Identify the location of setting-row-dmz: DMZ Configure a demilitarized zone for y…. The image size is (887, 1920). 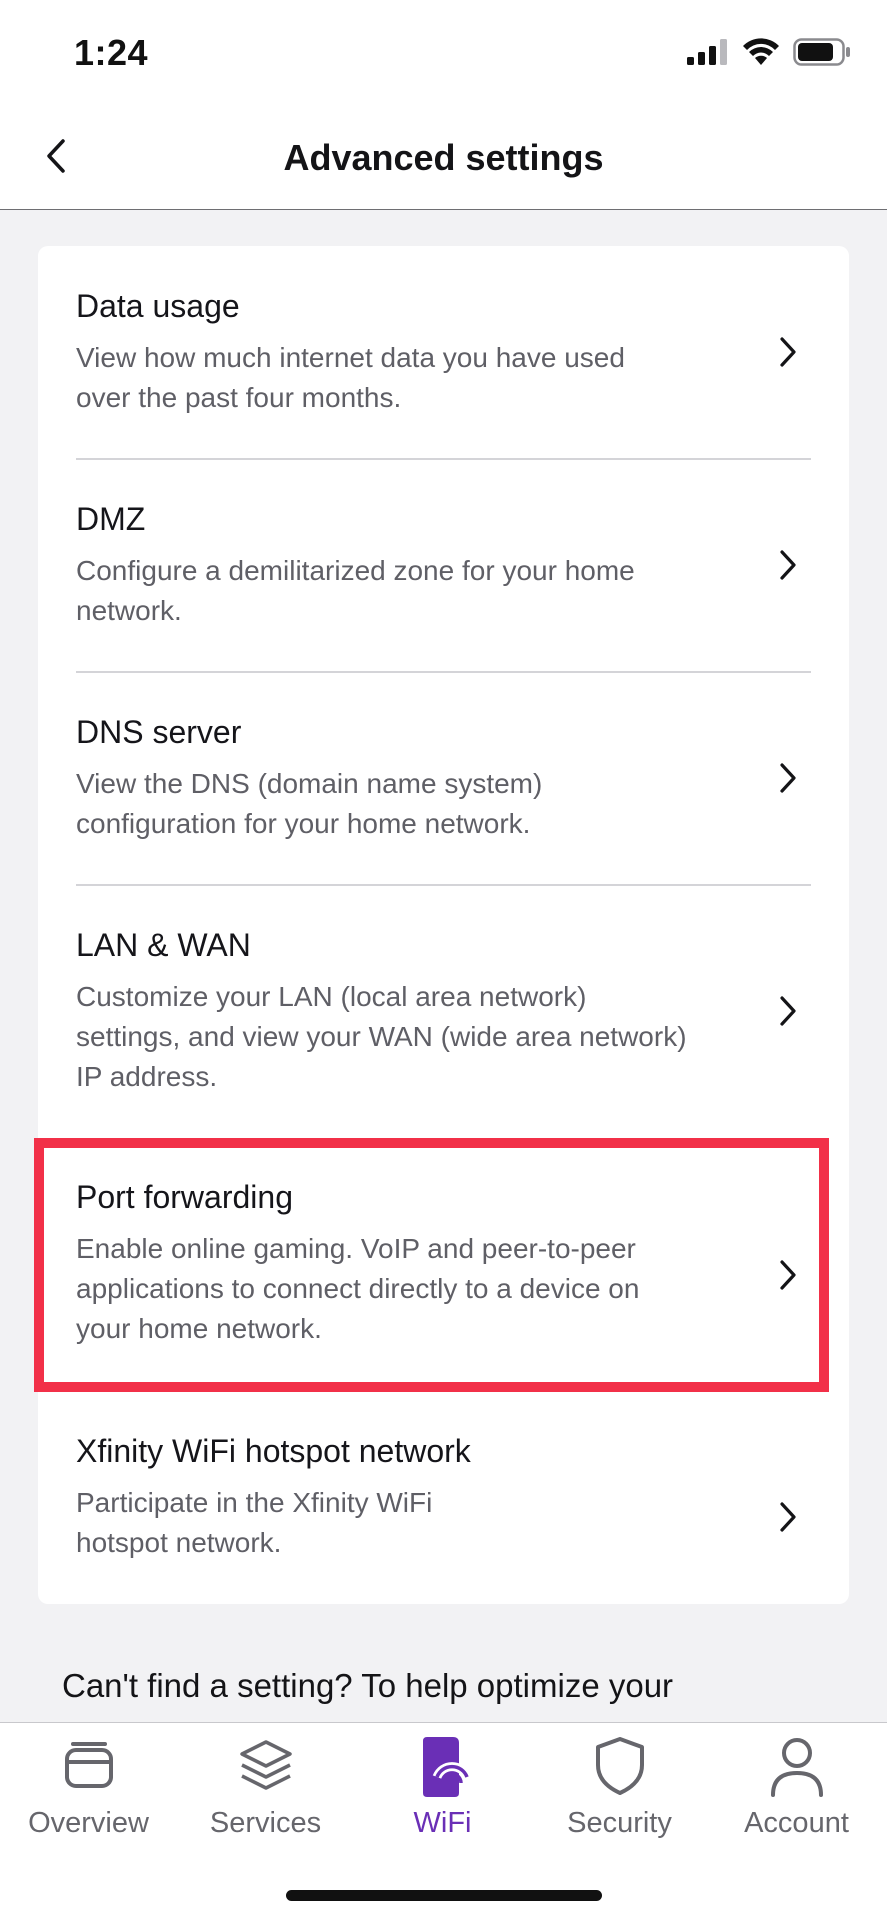
(443, 565).